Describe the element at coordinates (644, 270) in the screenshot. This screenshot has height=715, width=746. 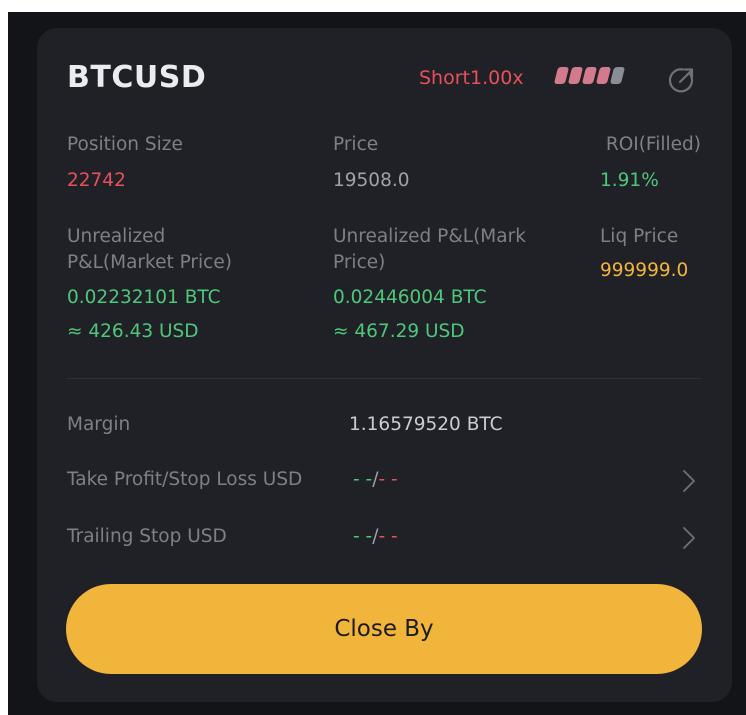
I see `liq-price-value: 999999.0` at that location.